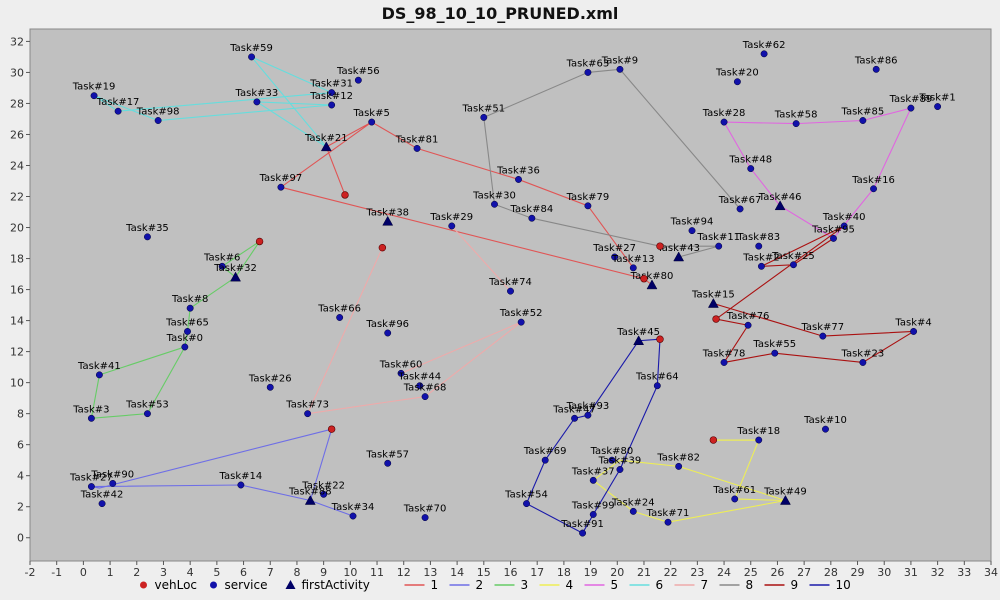  I want to click on task-label: Task#39, so click(620, 460).